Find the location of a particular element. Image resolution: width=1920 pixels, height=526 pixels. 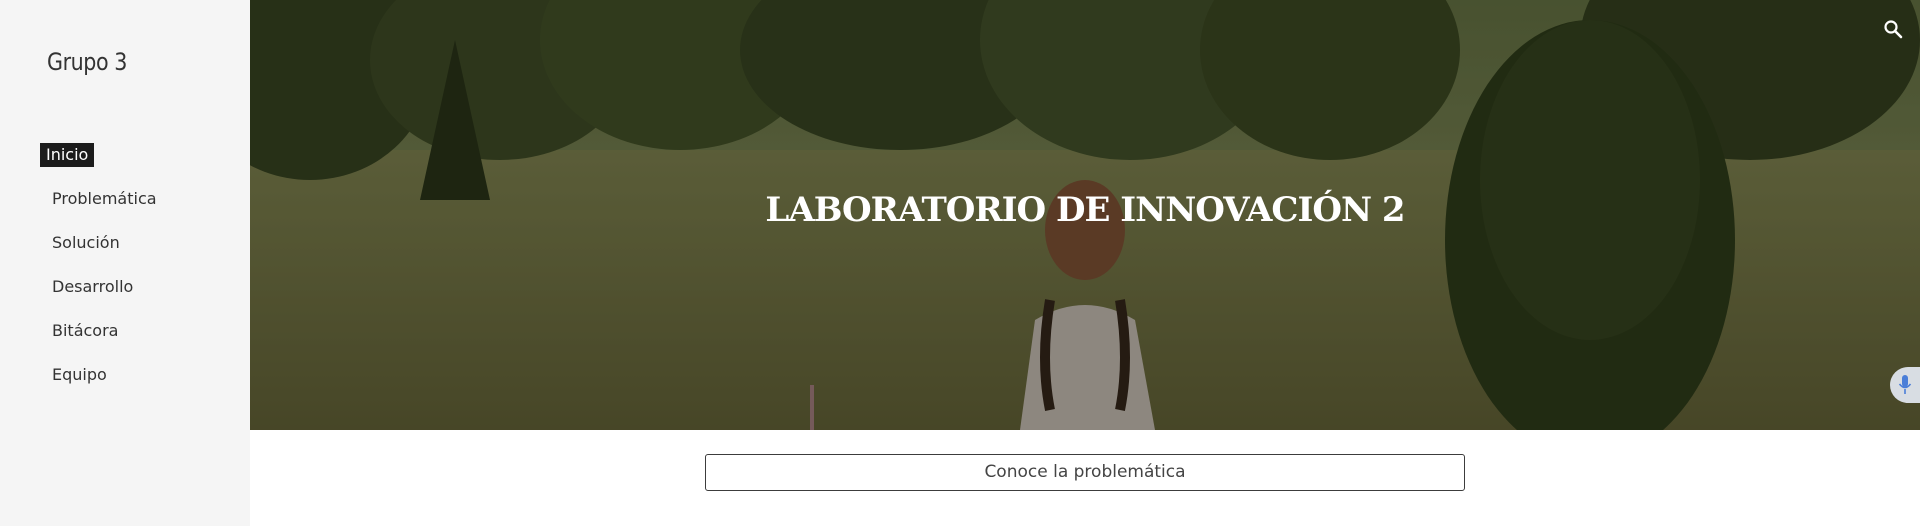

sidebar-item-label: Problemática is located at coordinates (104, 198).